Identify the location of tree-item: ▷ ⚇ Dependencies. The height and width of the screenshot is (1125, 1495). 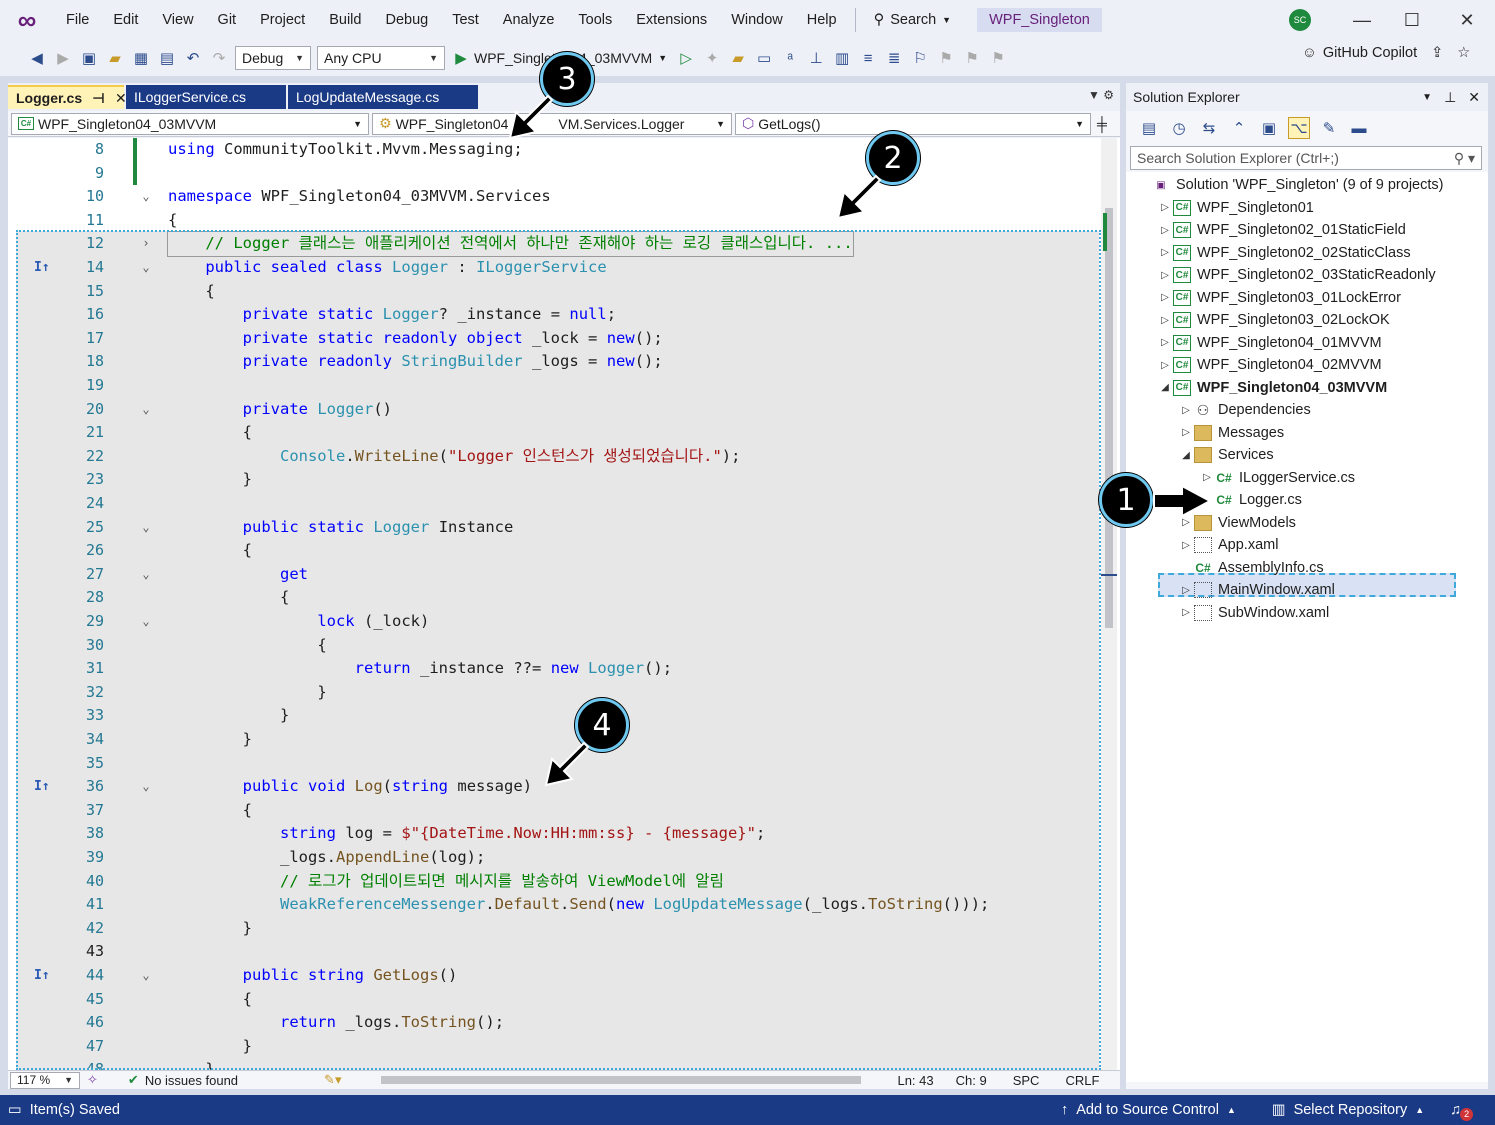
(1244, 410).